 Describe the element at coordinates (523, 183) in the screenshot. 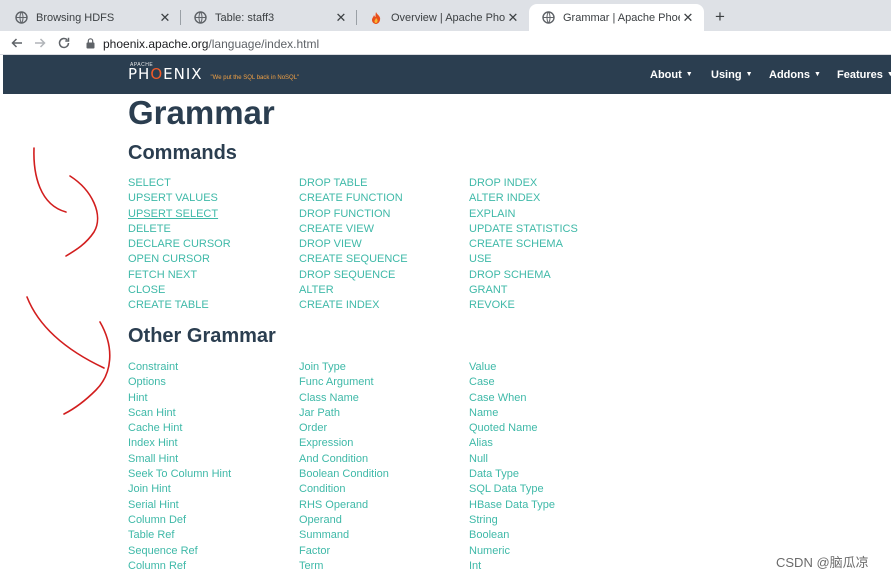

I see `command-link: DROP INDEX` at that location.